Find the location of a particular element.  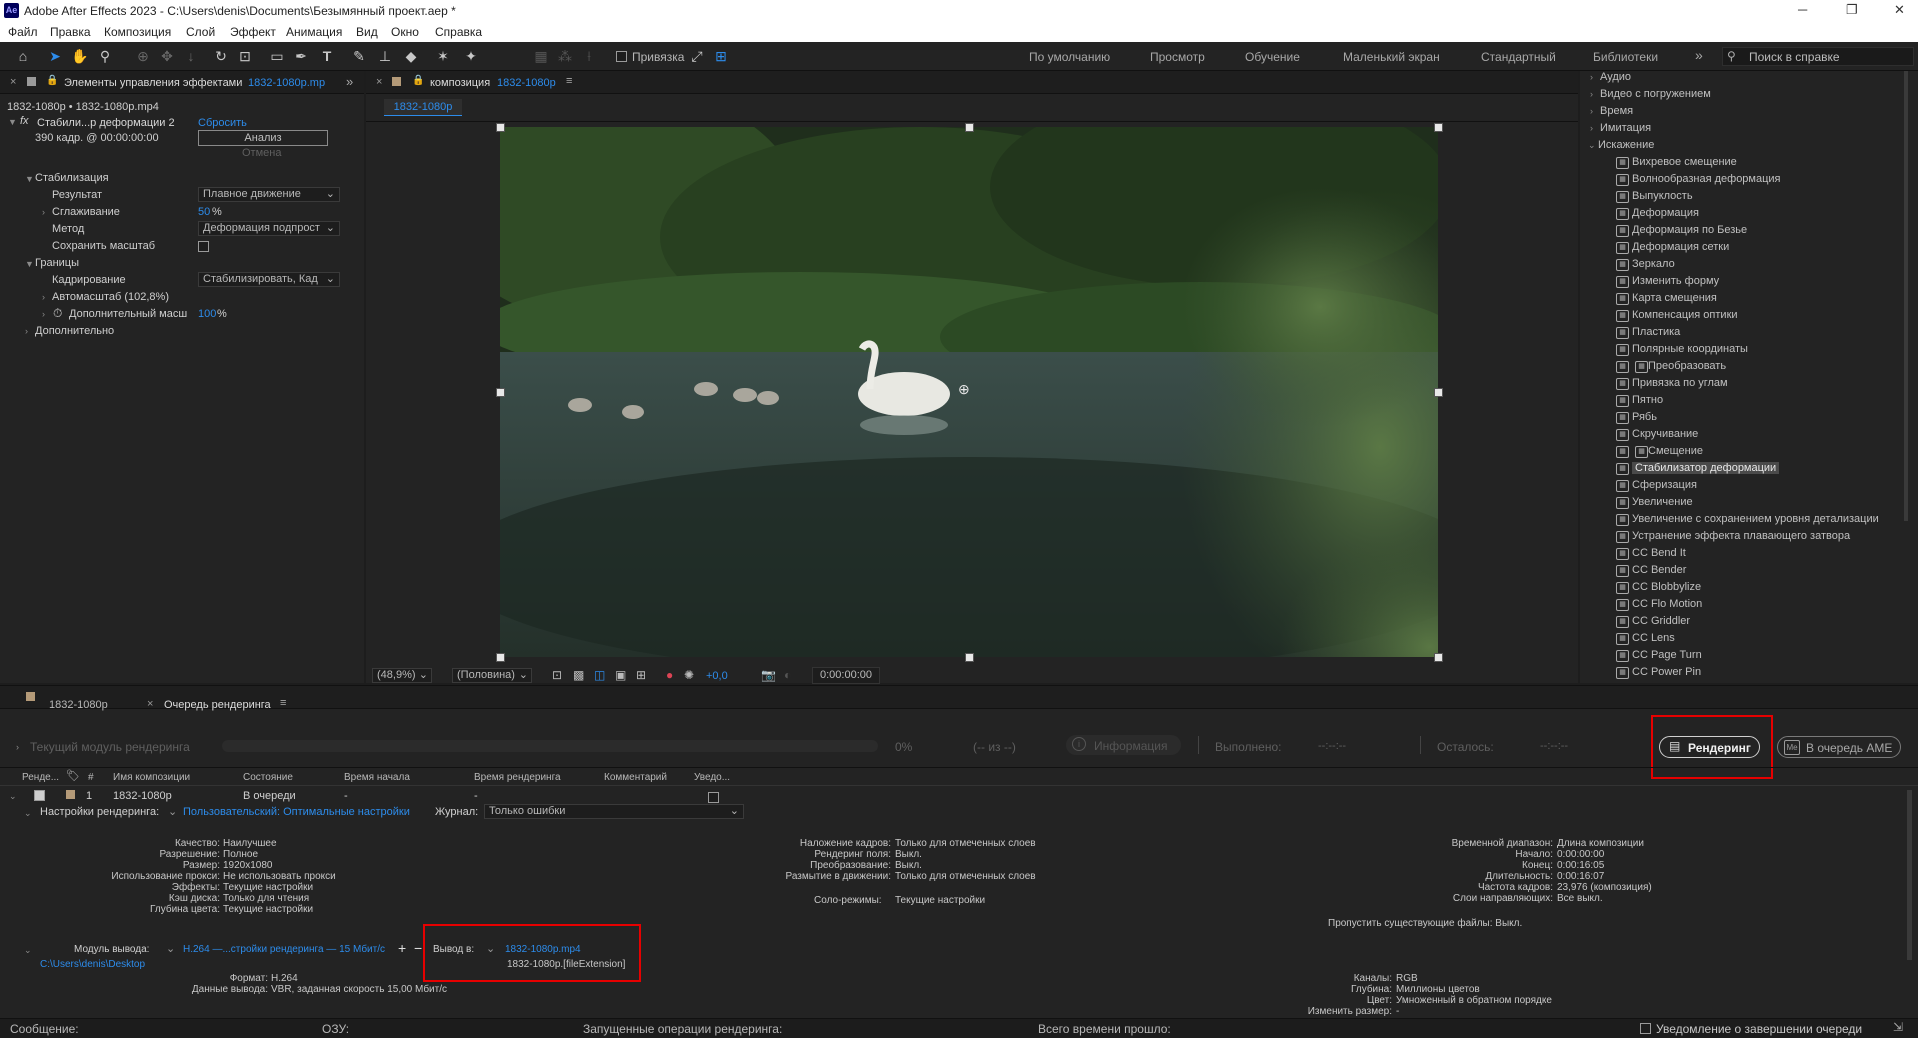

workspace-overflow-icon: » is located at coordinates (1699, 55).